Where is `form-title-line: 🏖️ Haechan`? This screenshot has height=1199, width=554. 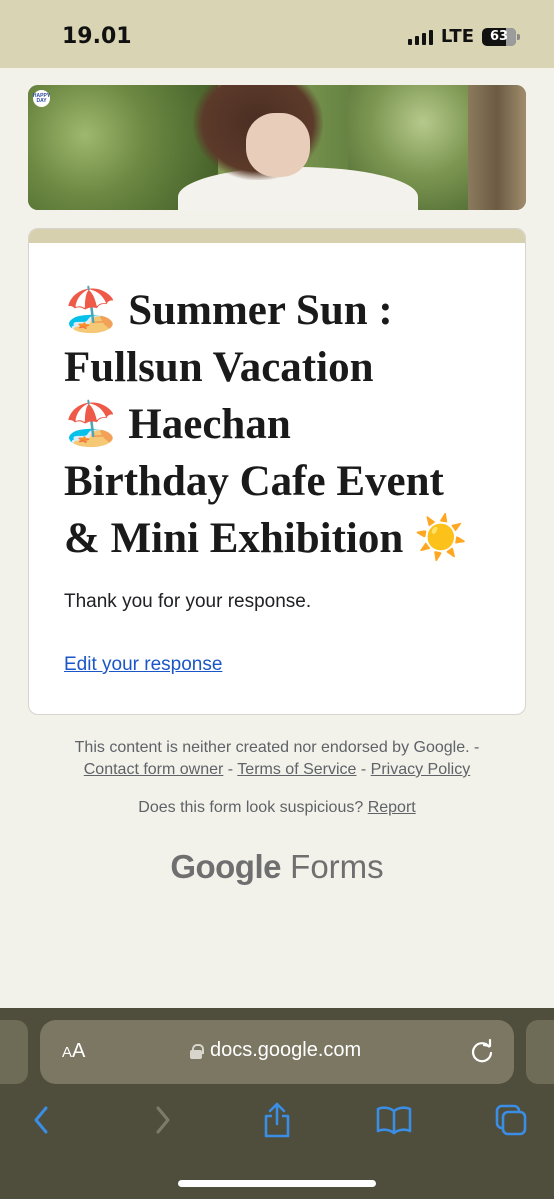
form-title-line: 🏖️ Haechan is located at coordinates (177, 424).